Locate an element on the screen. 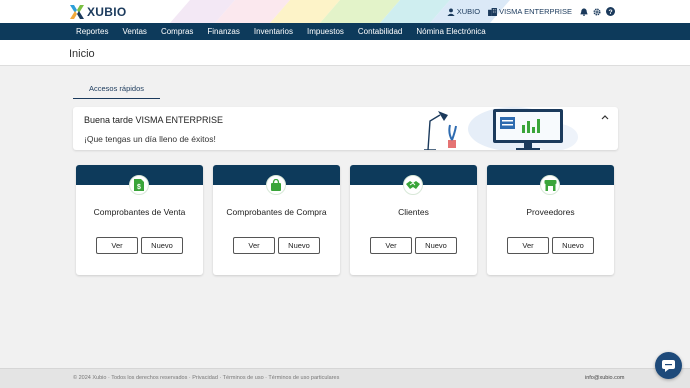  chevron-up-icon is located at coordinates (605, 117).